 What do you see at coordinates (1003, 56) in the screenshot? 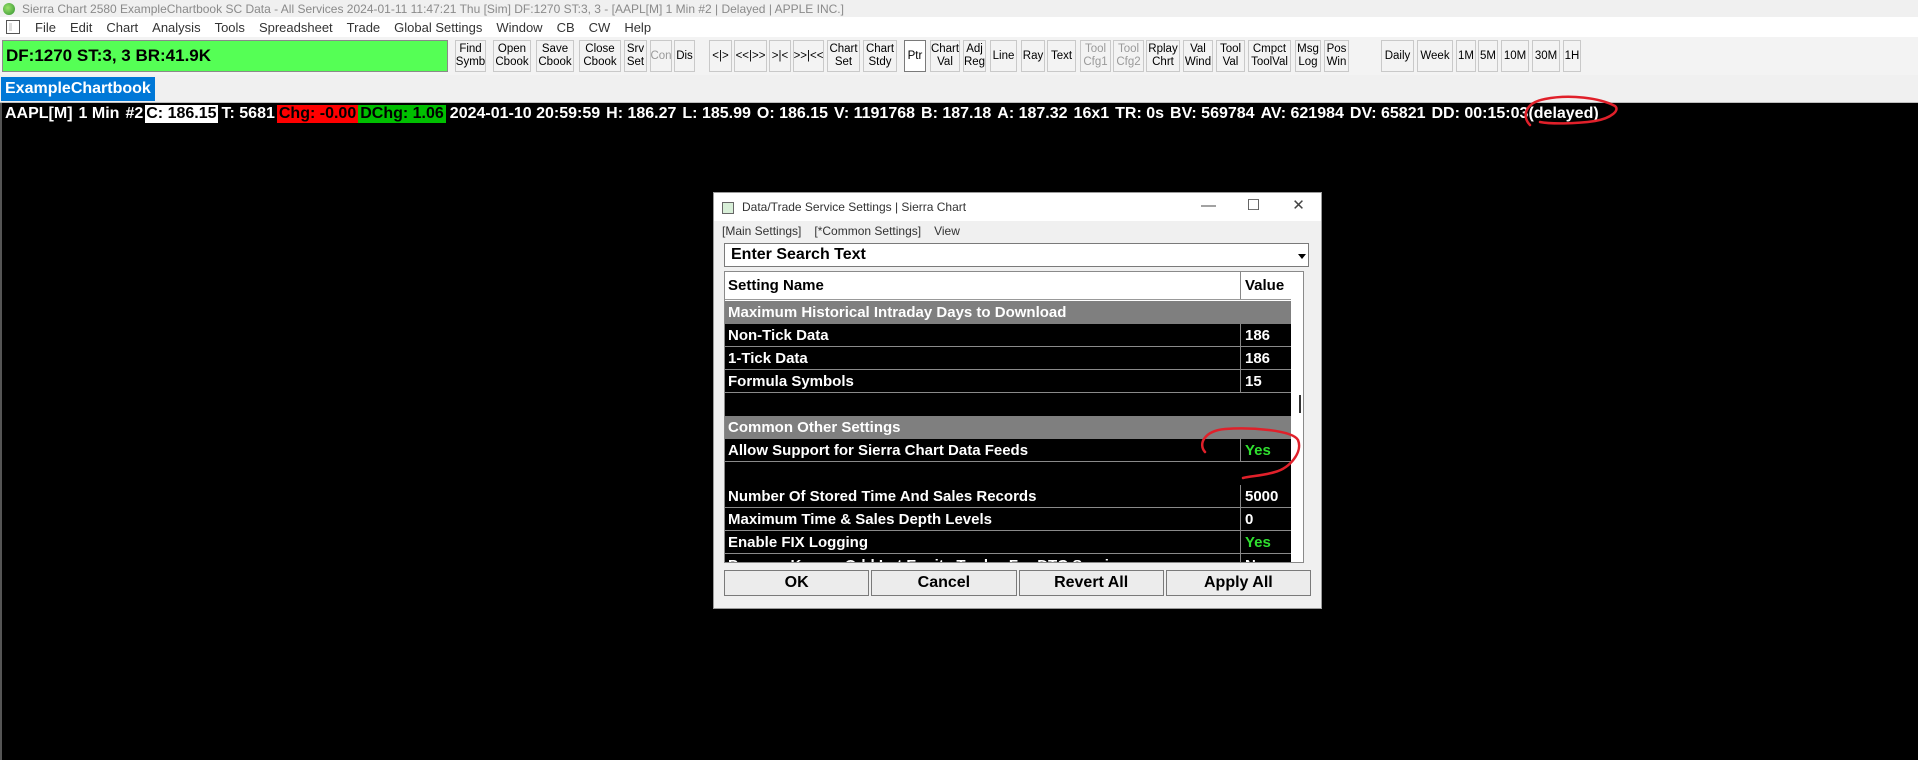
I see `toolbar-button-line: Line` at bounding box center [1003, 56].